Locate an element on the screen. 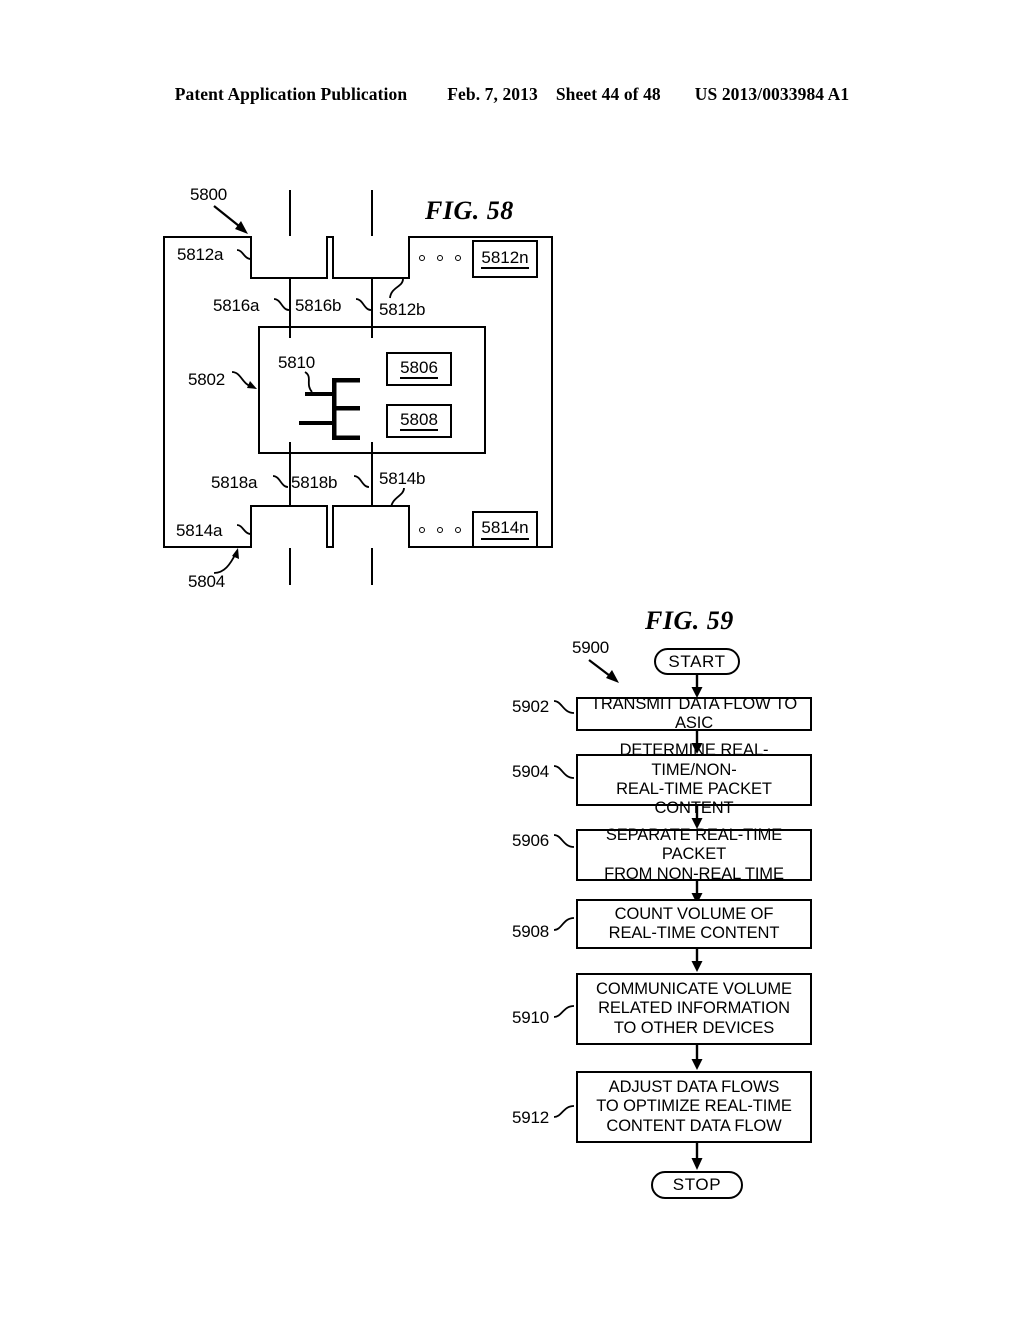 Image resolution: width=1024 pixels, height=1320 pixels. ref-5904: 5904 is located at coordinates (531, 771).